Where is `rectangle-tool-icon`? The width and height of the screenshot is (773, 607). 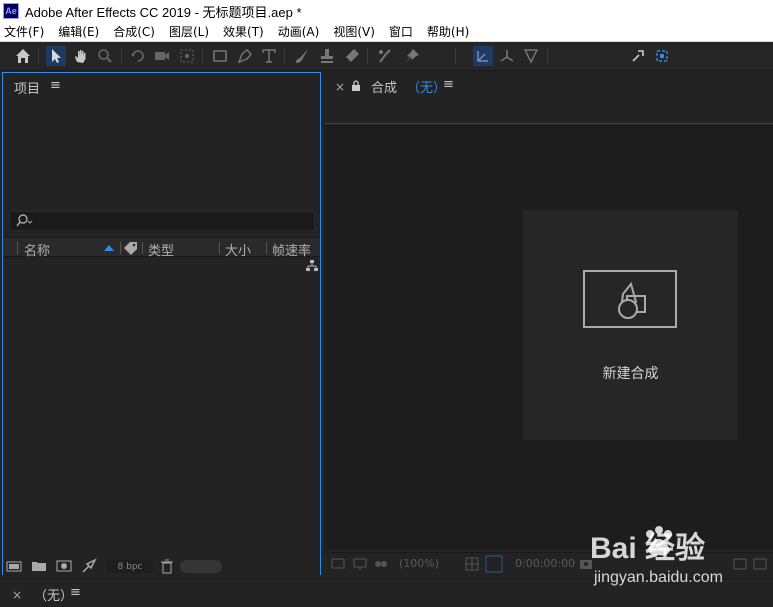 rectangle-tool-icon is located at coordinates (220, 56).